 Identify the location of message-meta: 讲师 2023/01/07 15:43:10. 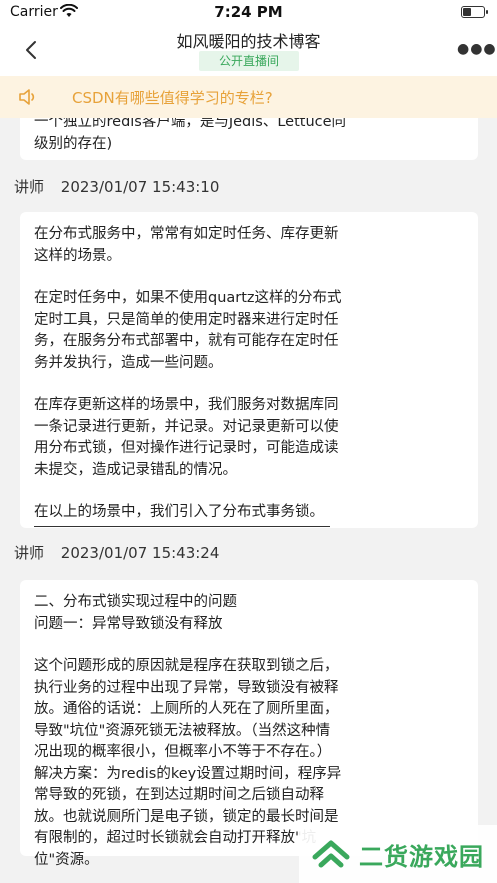
(116, 186).